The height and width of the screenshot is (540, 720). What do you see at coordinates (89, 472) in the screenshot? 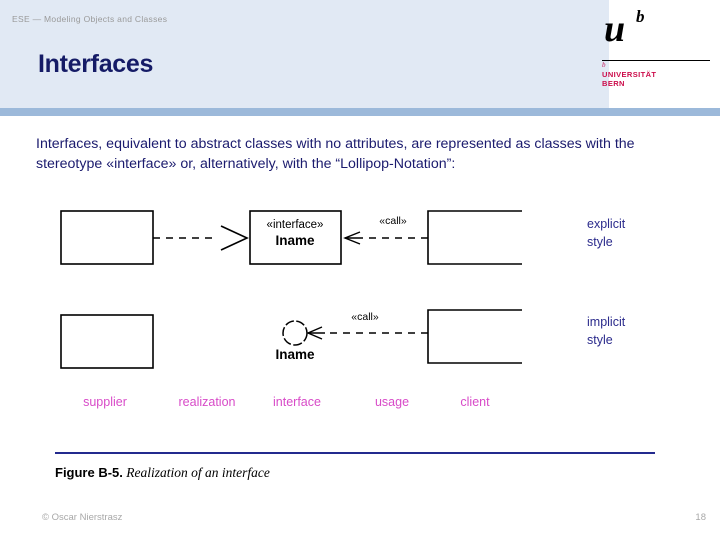
I see `figure-caption-number: Figure B-5.` at bounding box center [89, 472].